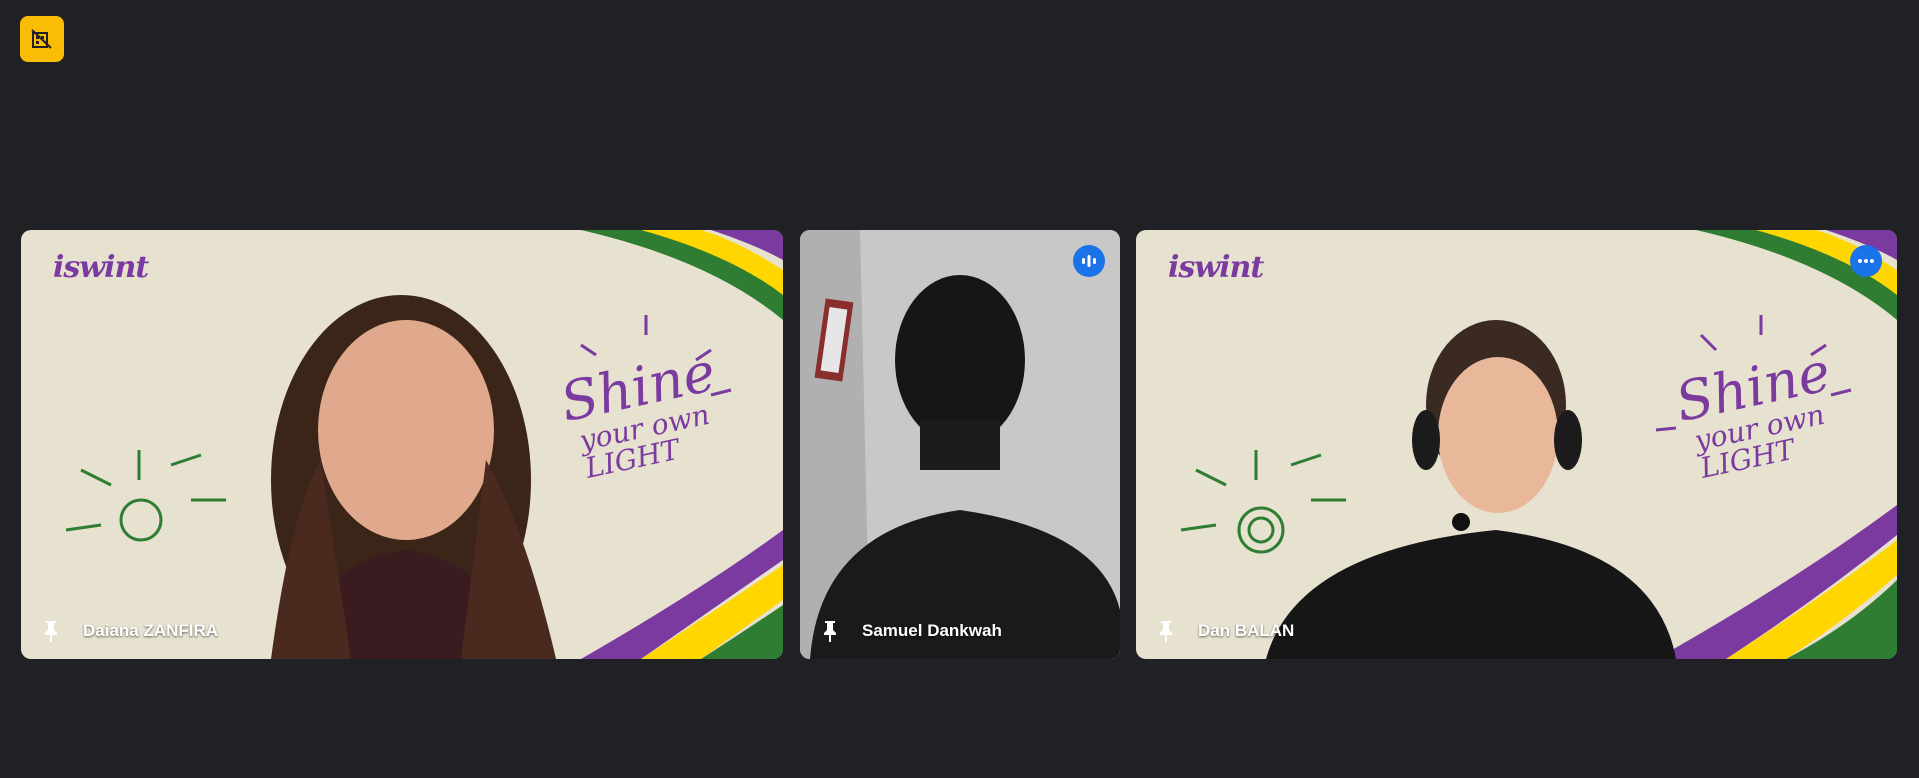  Describe the element at coordinates (151, 630) in the screenshot. I see `participant-name: Daiana ZANFIRA` at that location.